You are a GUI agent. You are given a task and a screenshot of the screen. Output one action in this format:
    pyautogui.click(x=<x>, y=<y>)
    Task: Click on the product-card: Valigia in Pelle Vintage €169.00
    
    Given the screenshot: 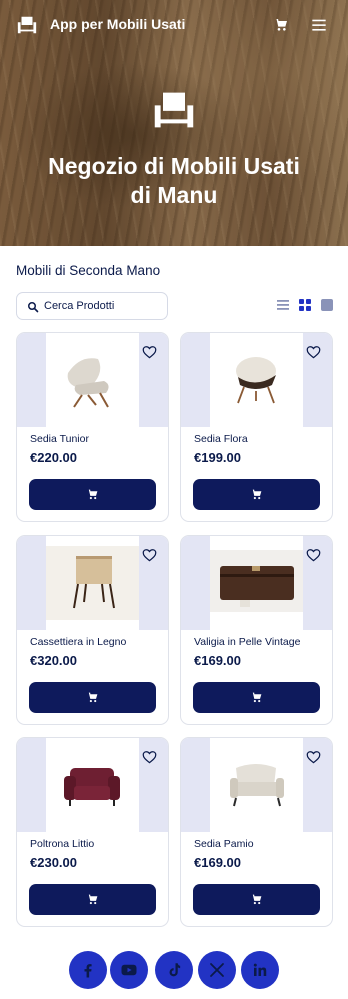 What is the action you would take?
    pyautogui.click(x=256, y=630)
    